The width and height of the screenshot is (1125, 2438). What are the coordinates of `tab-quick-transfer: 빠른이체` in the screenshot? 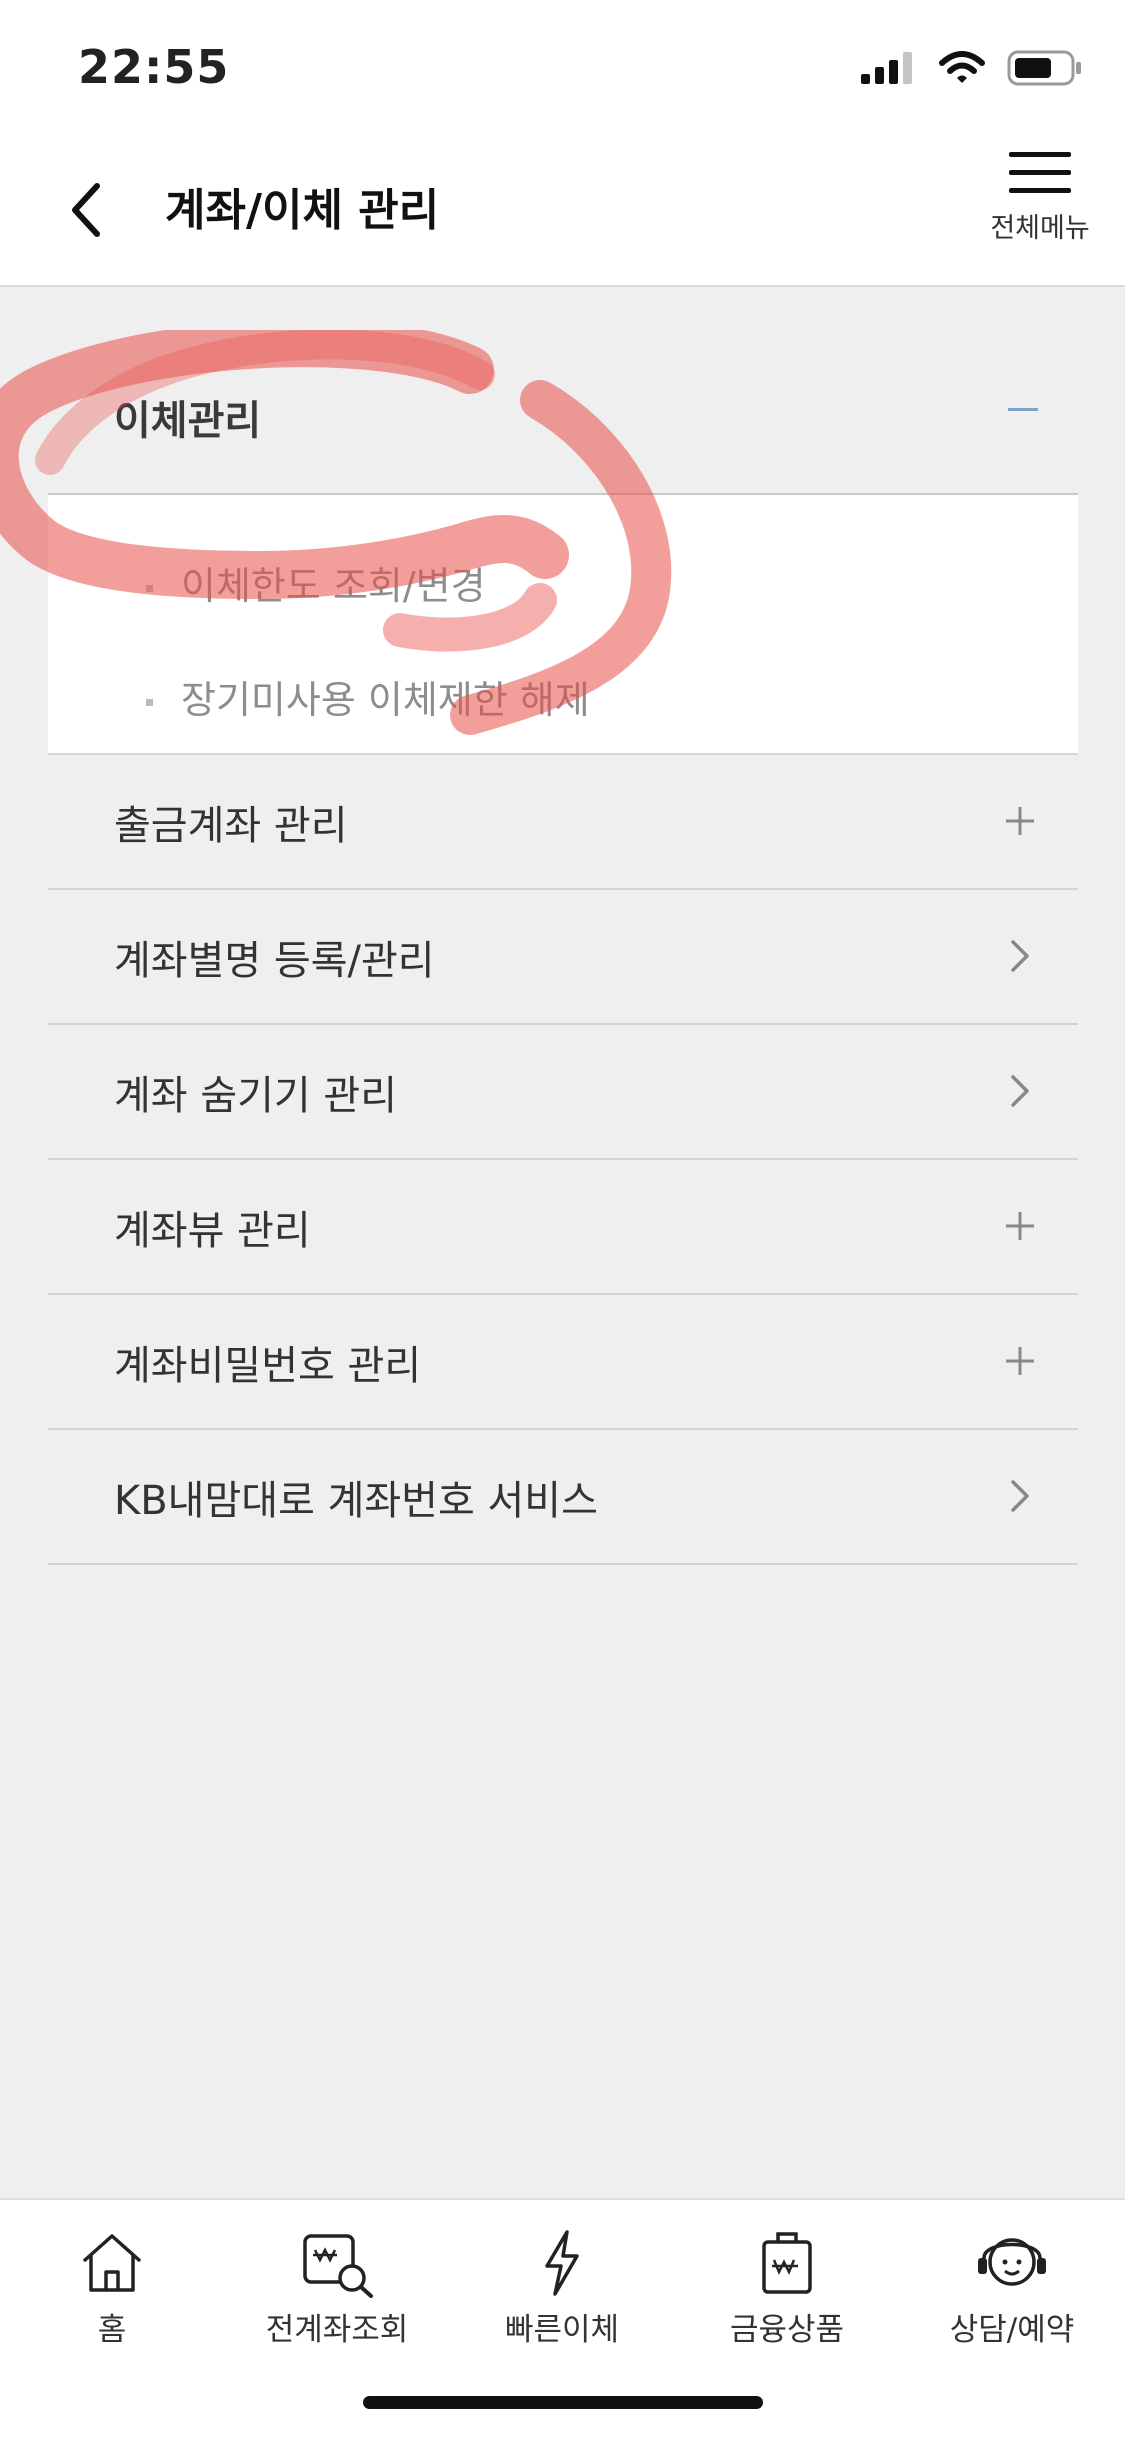 It's located at (562, 2288).